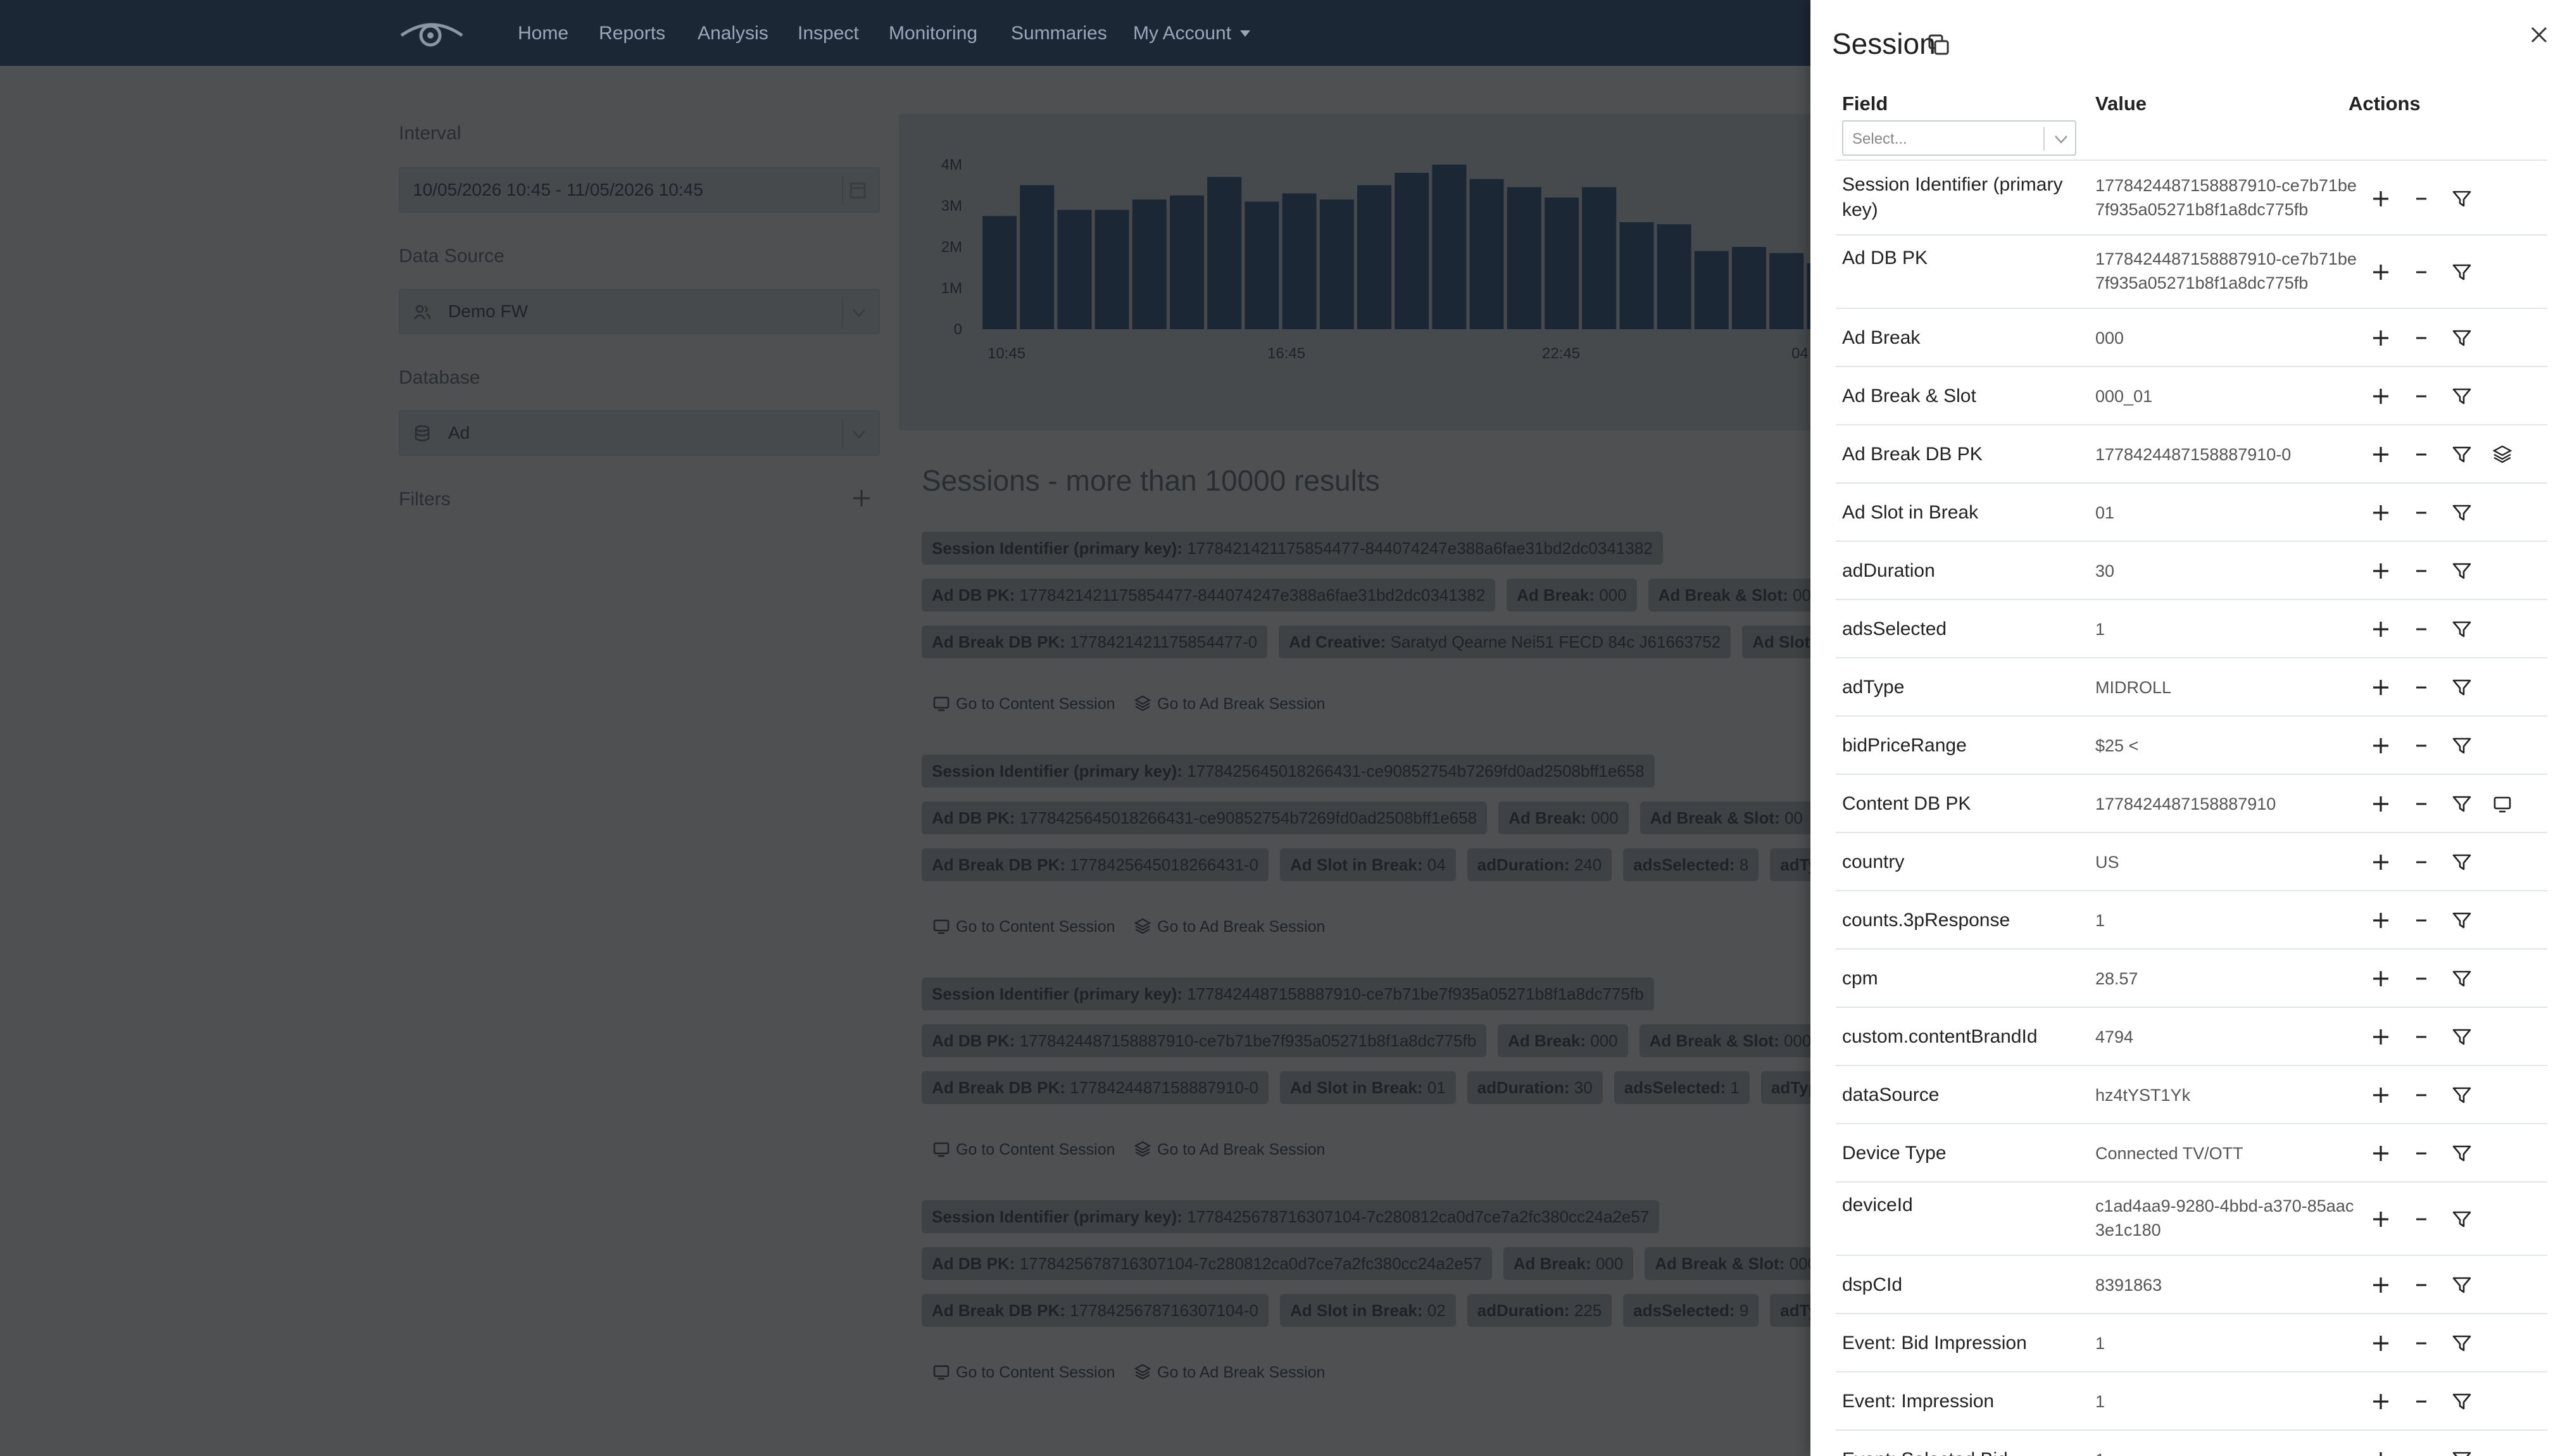 This screenshot has width=2565, height=1456. Describe the element at coordinates (1095, 1087) in the screenshot. I see `session-field-chip: Ad Break DB PK: 1778424487158887910-0` at that location.